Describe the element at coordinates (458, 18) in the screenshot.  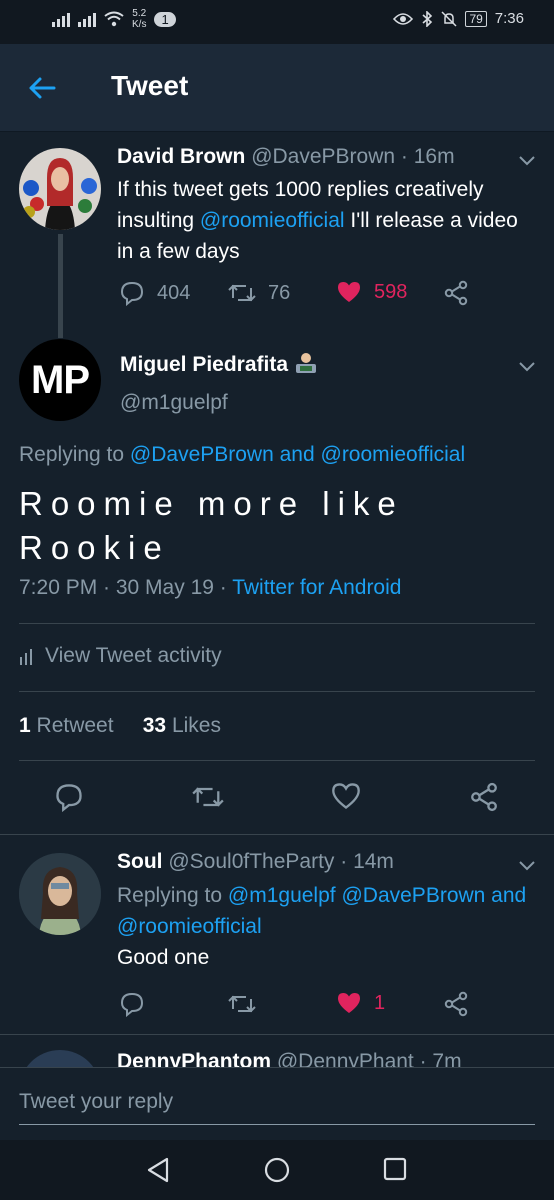
I see `status-right: 79 7:36` at that location.